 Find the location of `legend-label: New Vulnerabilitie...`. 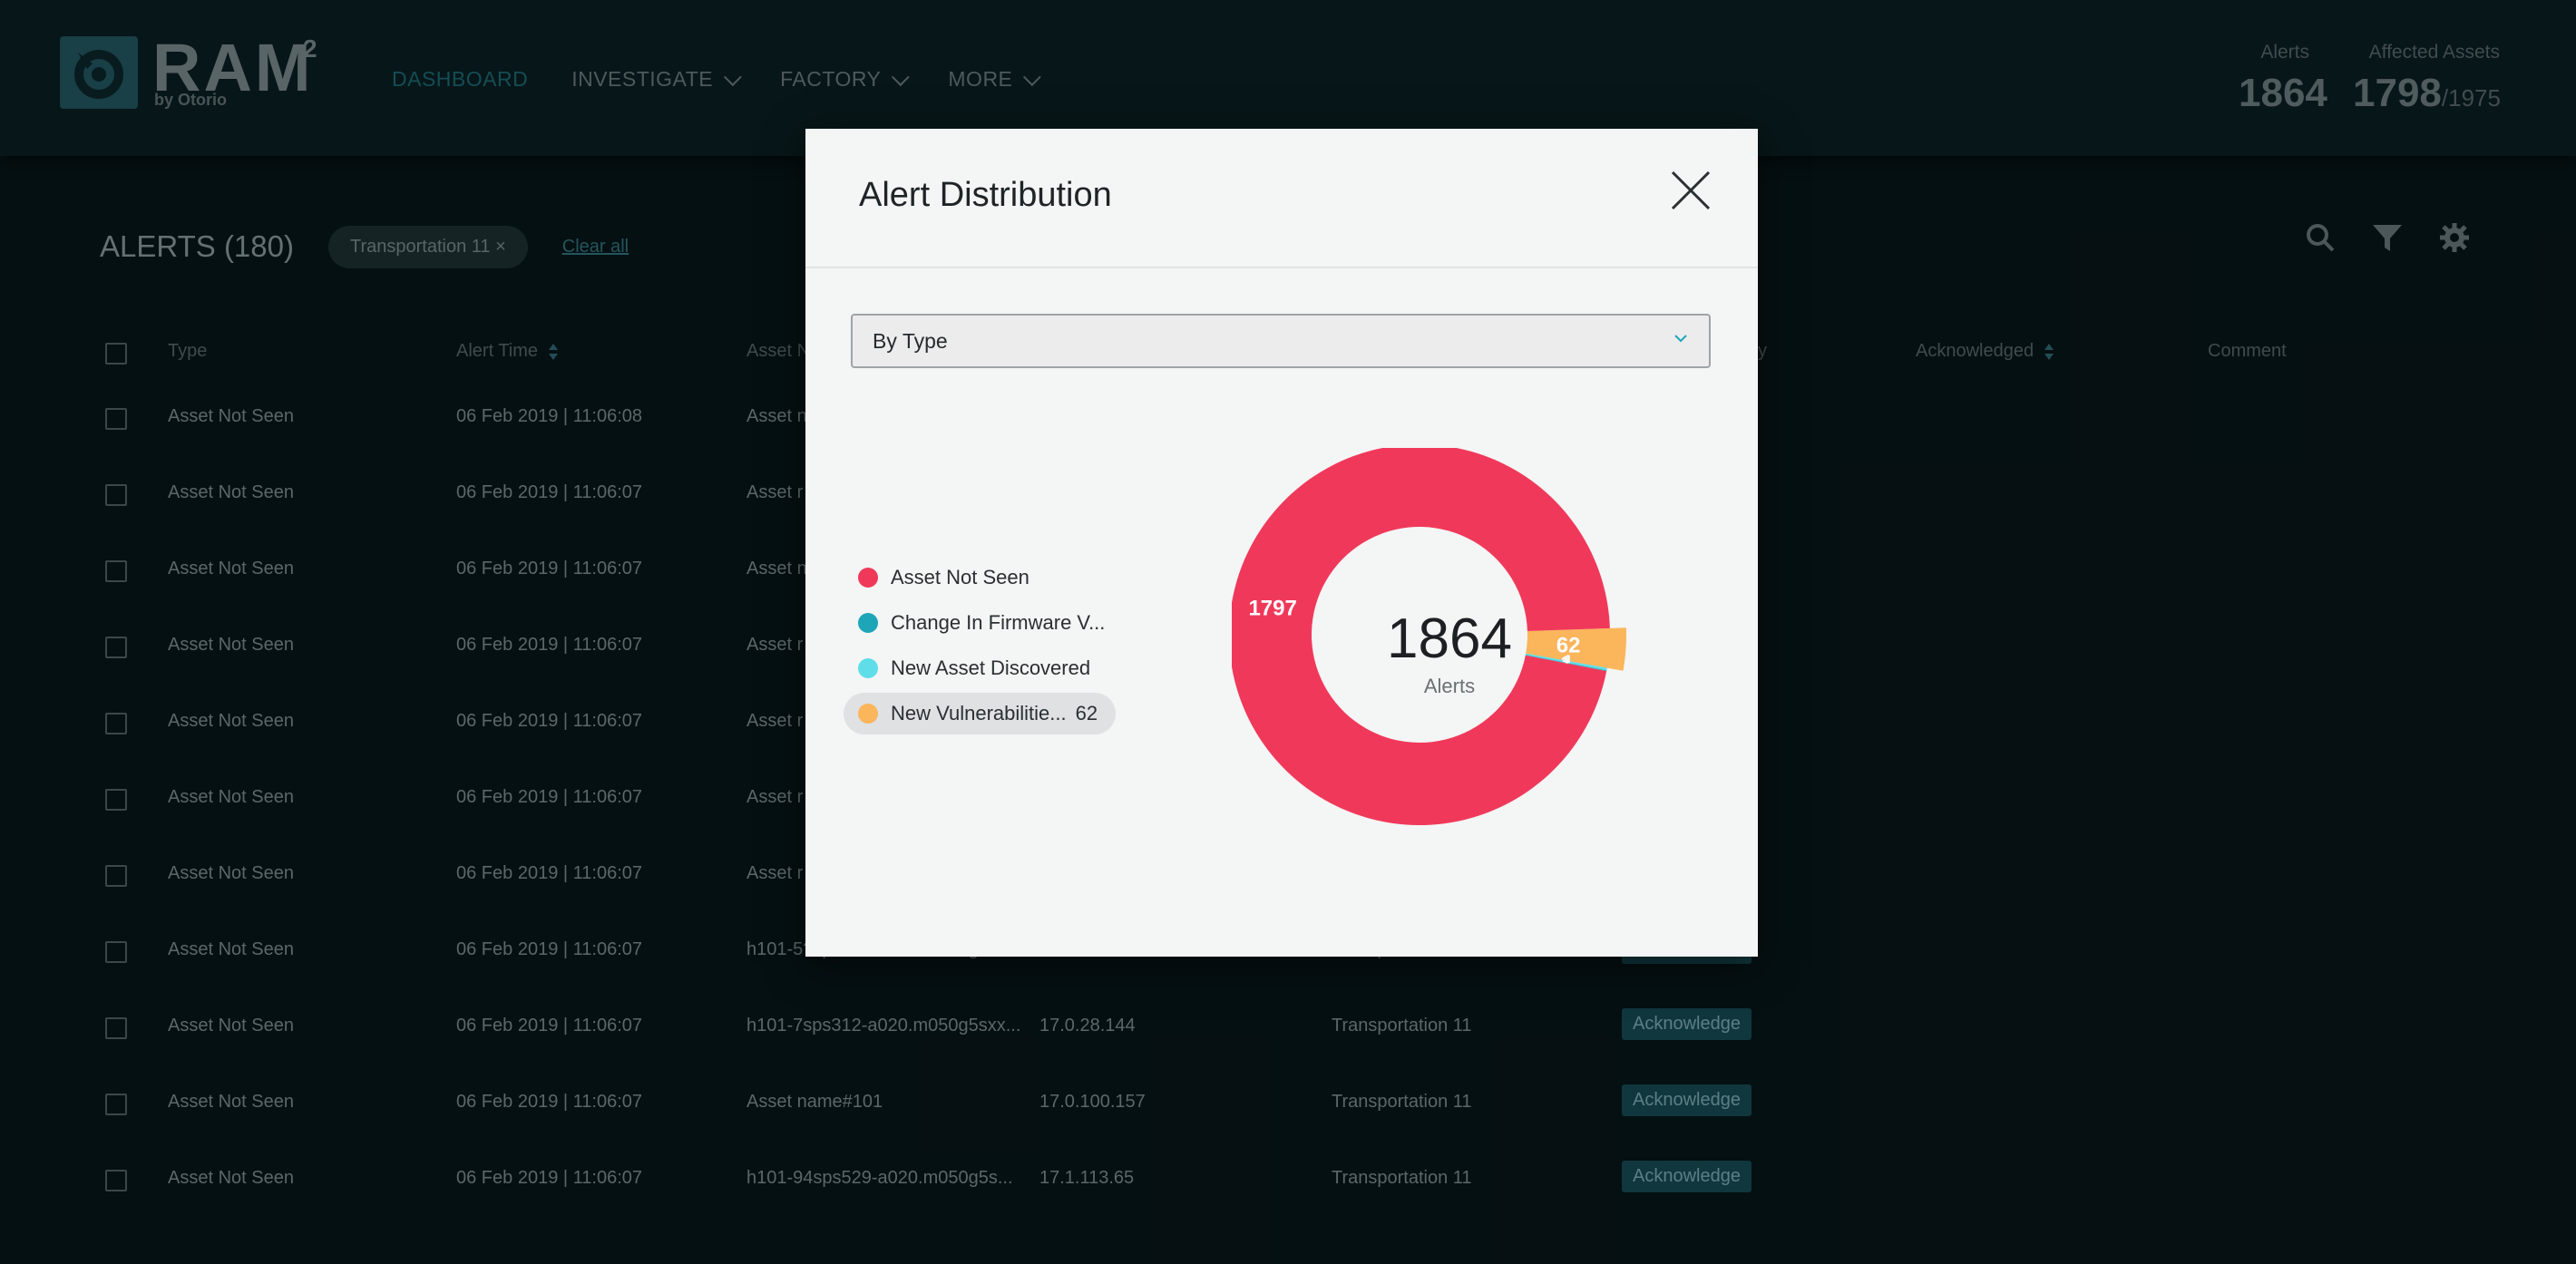

legend-label: New Vulnerabilitie... is located at coordinates (979, 713).